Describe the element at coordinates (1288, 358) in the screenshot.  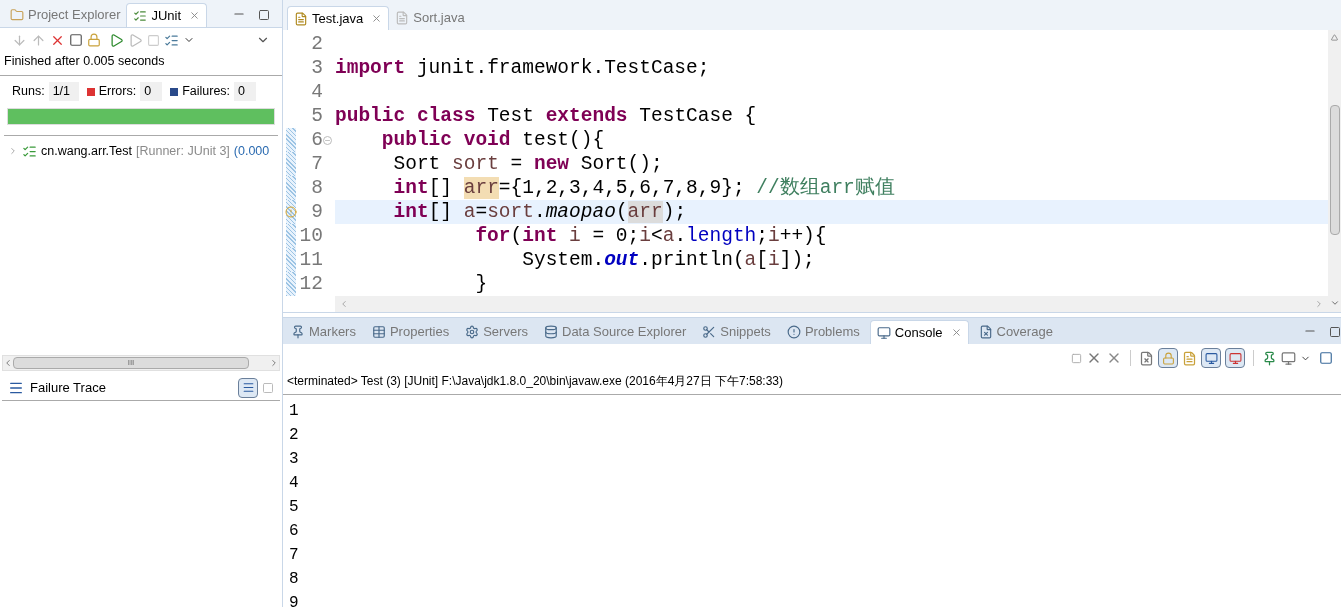
I see `display-icon` at that location.